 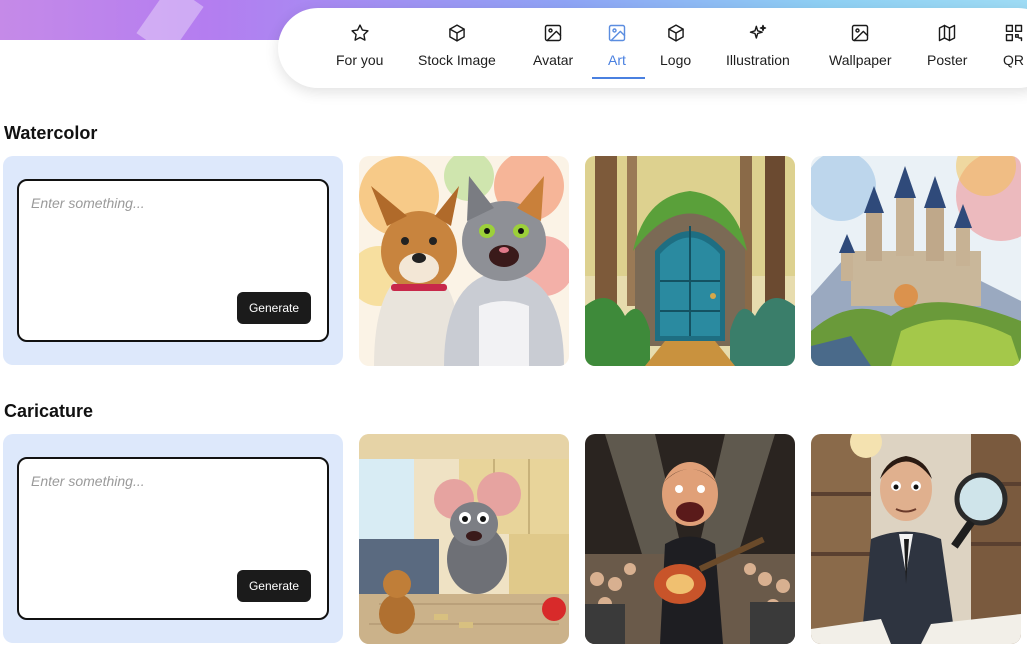 I want to click on prompt-card-watercolor: Generate, so click(x=173, y=260).